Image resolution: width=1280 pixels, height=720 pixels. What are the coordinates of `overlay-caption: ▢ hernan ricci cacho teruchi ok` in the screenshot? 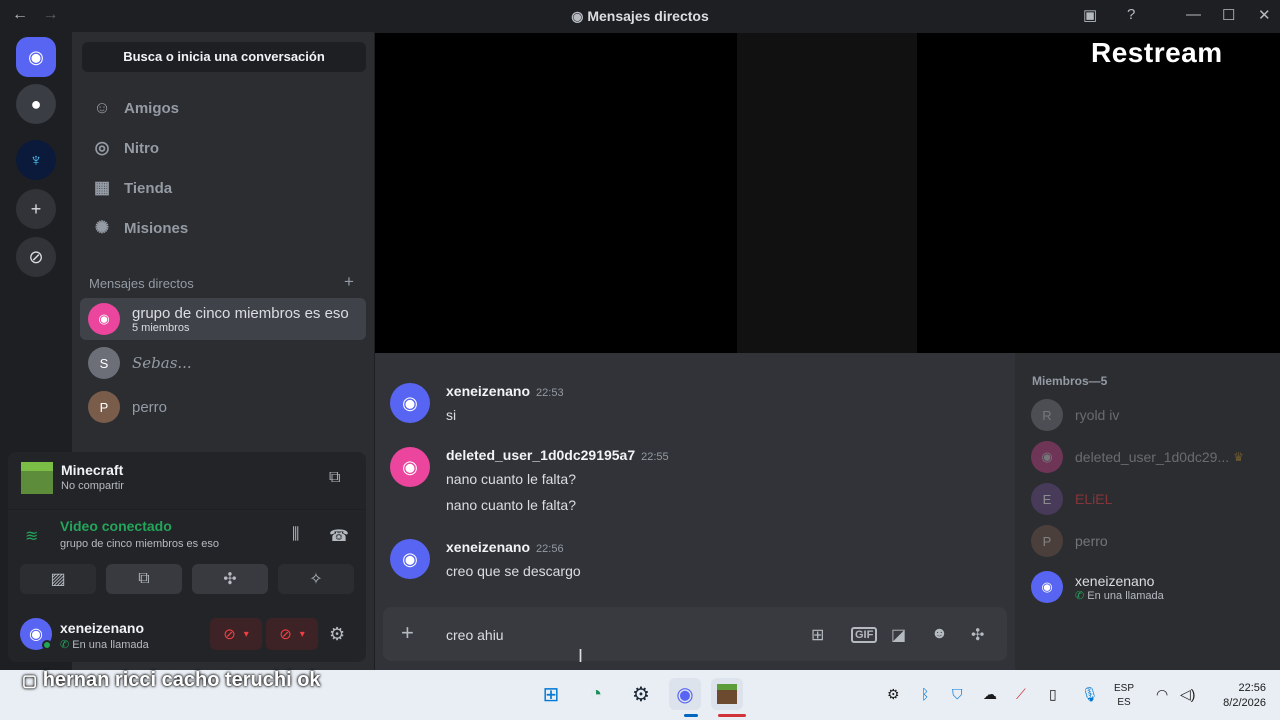 It's located at (171, 680).